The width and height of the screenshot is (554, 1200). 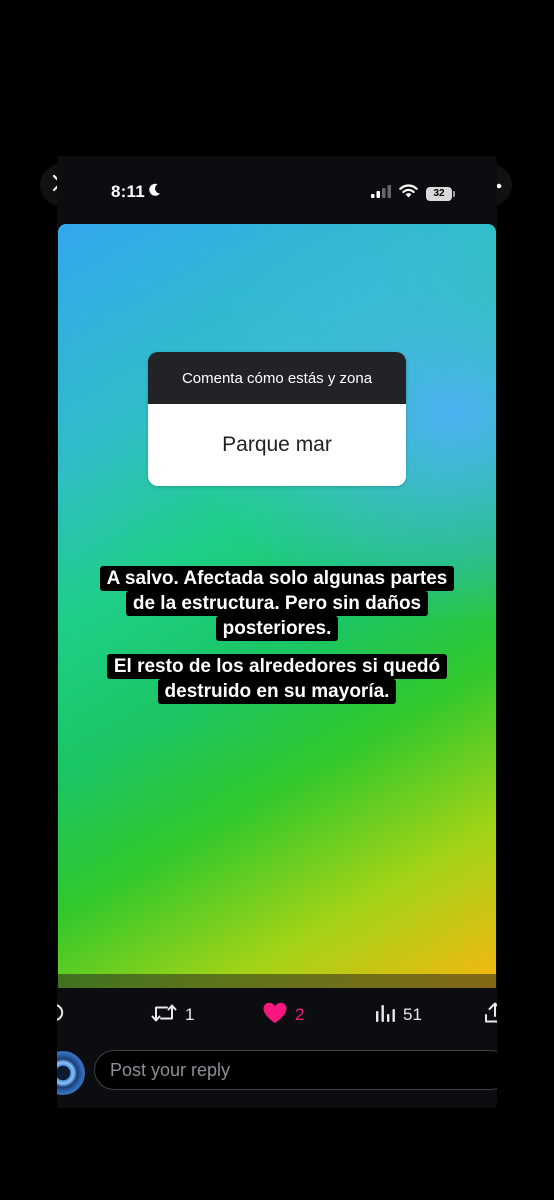 What do you see at coordinates (277, 981) in the screenshot?
I see `story-bottom-strip` at bounding box center [277, 981].